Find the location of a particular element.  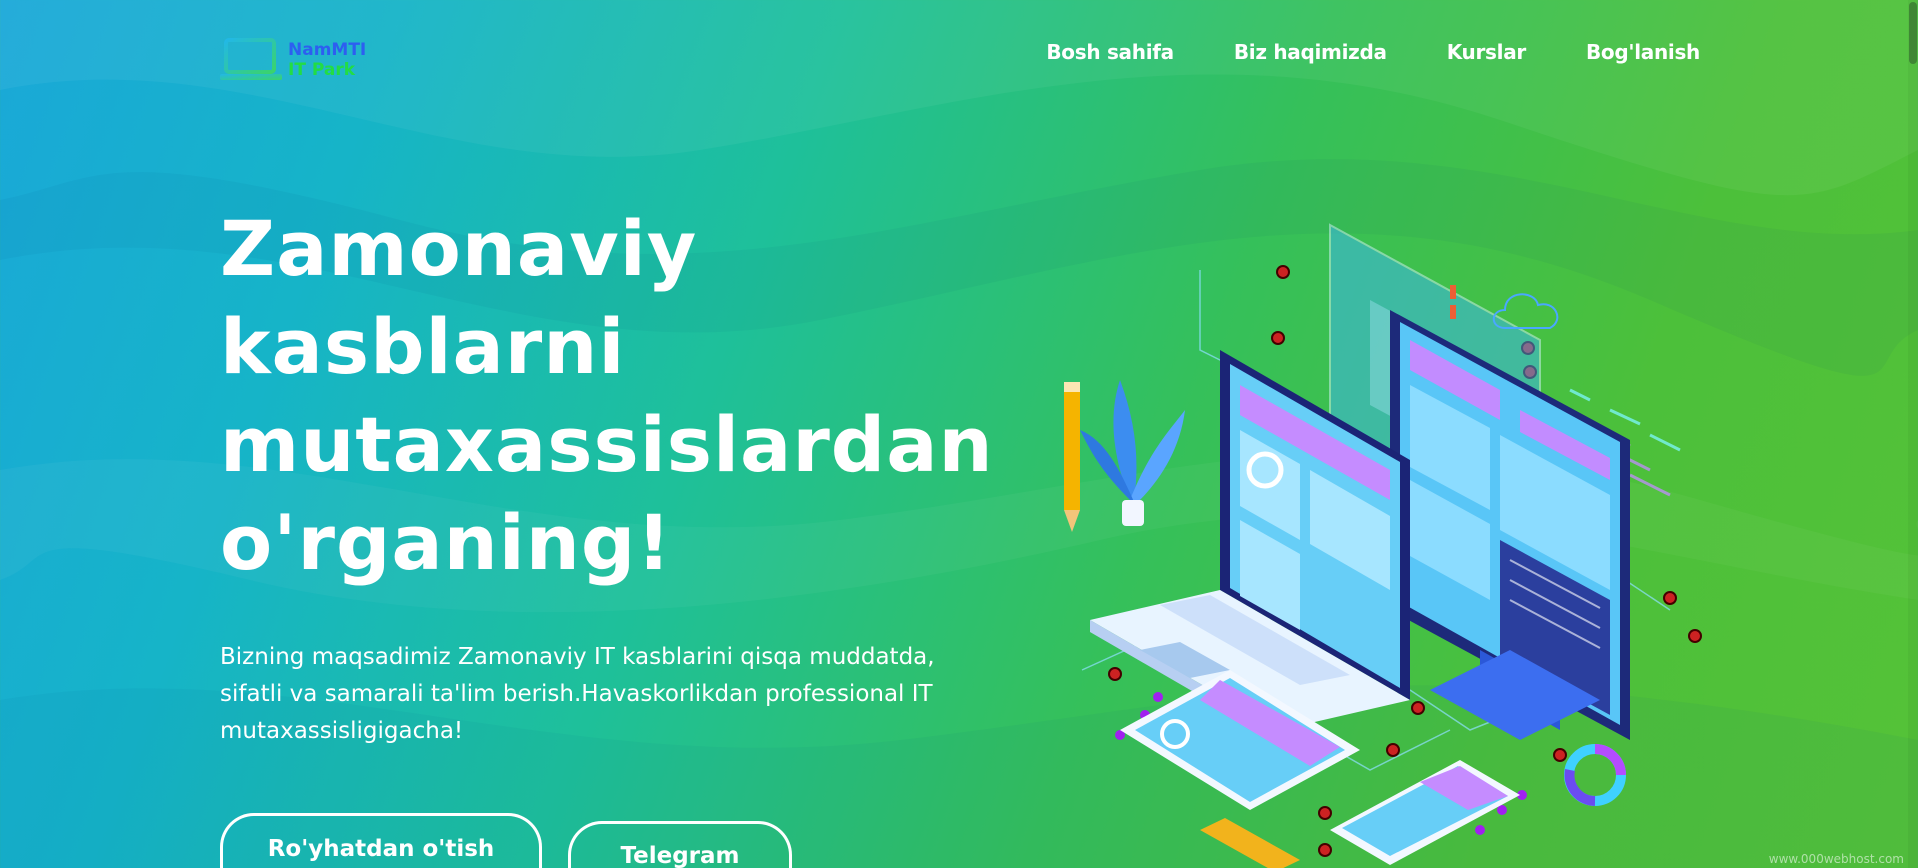

register-button: Ro'yhatdan o'tish is located at coordinates (381, 840).